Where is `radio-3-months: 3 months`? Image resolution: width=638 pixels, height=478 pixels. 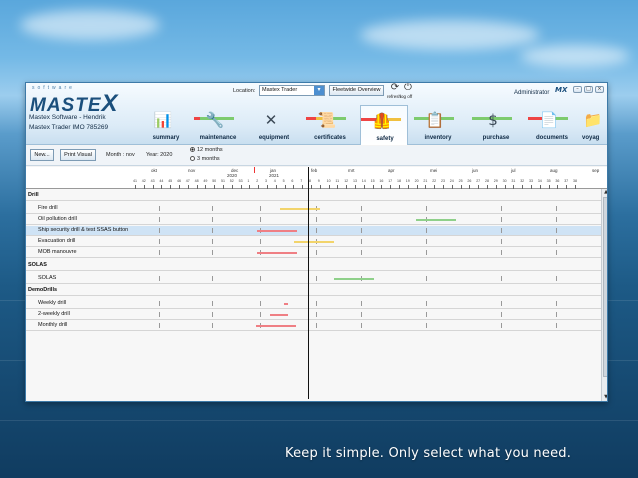 radio-3-months: 3 months is located at coordinates (205, 159).